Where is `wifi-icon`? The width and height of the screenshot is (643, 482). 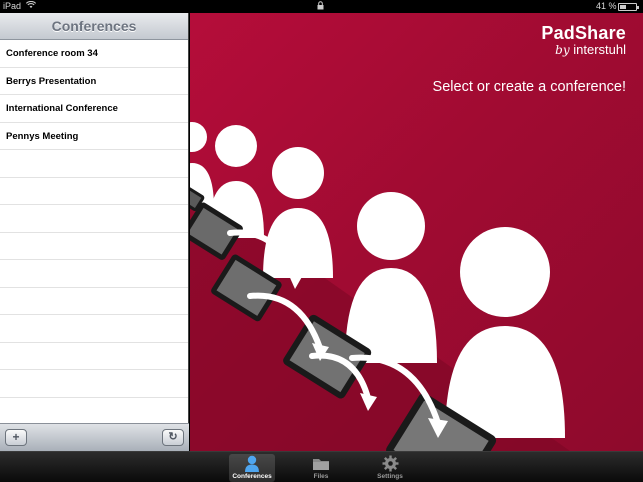 wifi-icon is located at coordinates (31, 5).